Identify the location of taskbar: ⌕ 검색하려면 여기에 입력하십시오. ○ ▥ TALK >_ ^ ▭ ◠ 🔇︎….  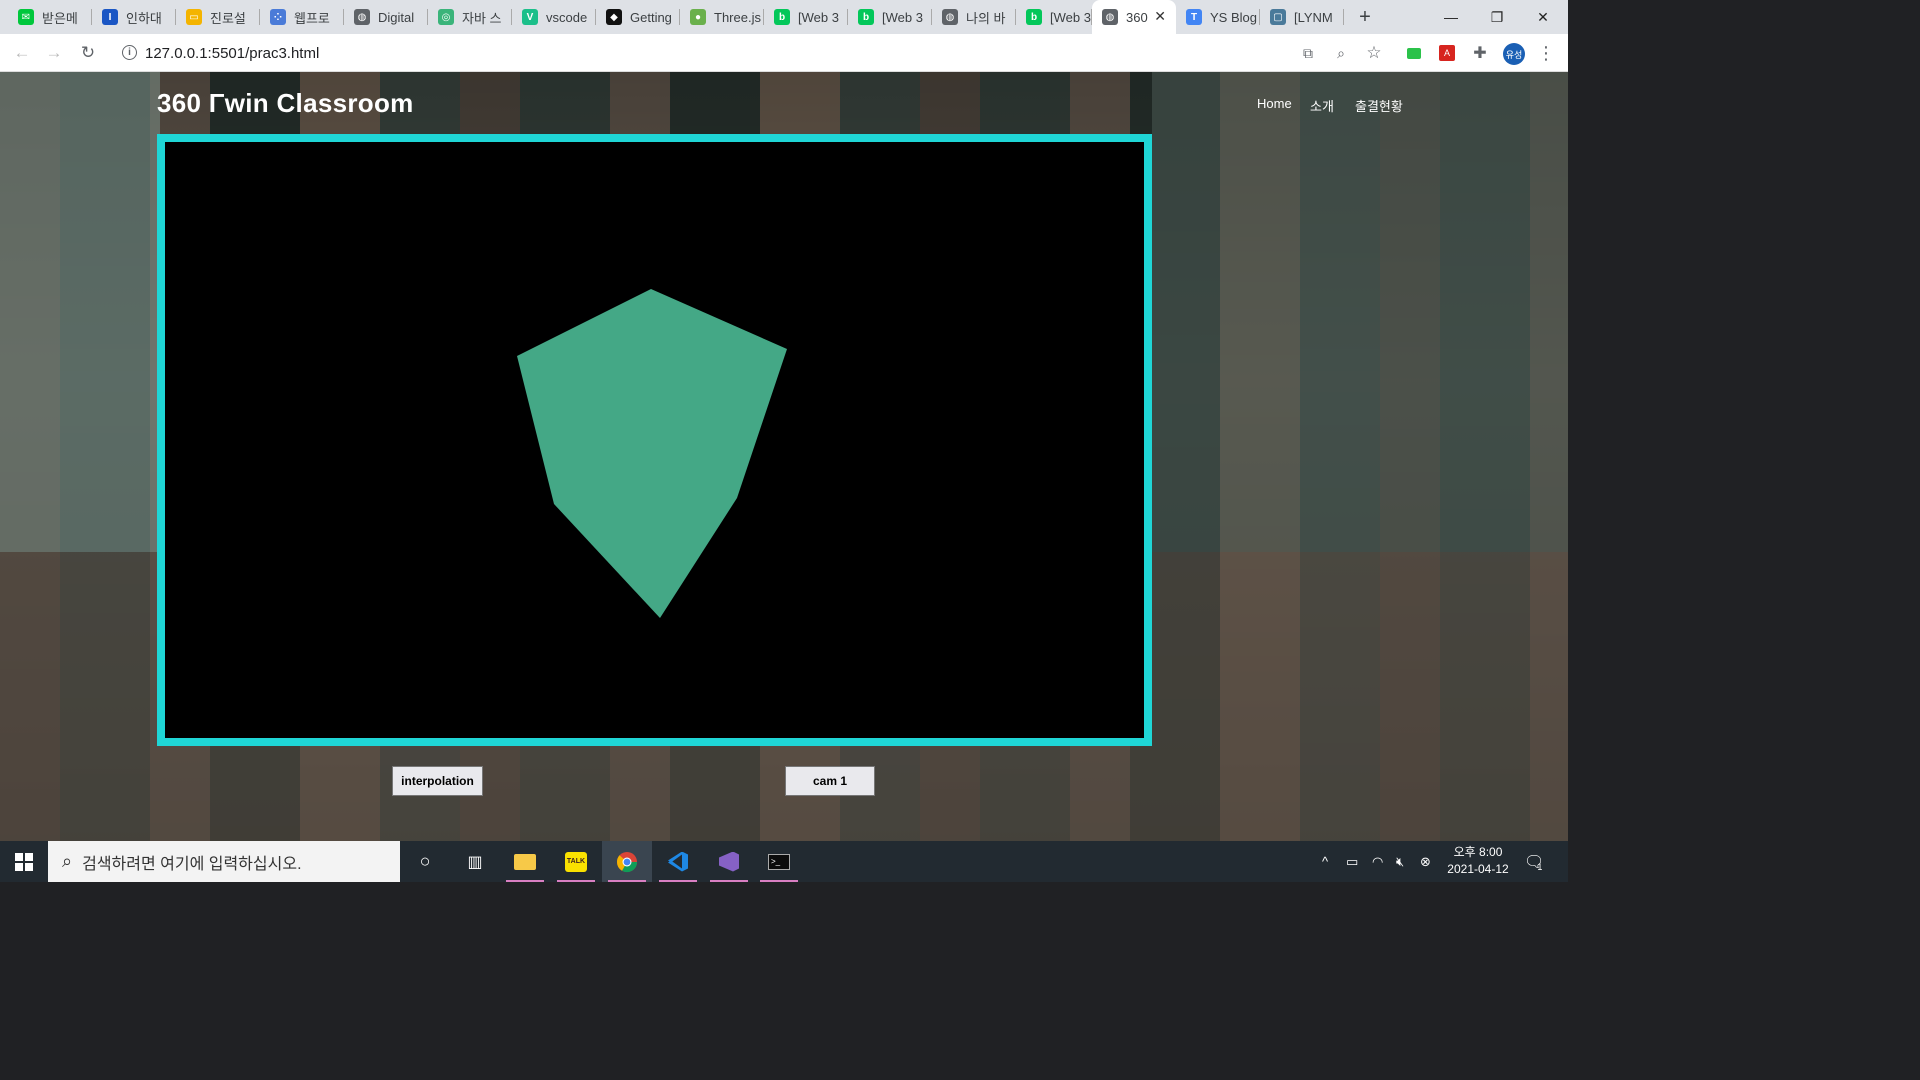
(784, 861).